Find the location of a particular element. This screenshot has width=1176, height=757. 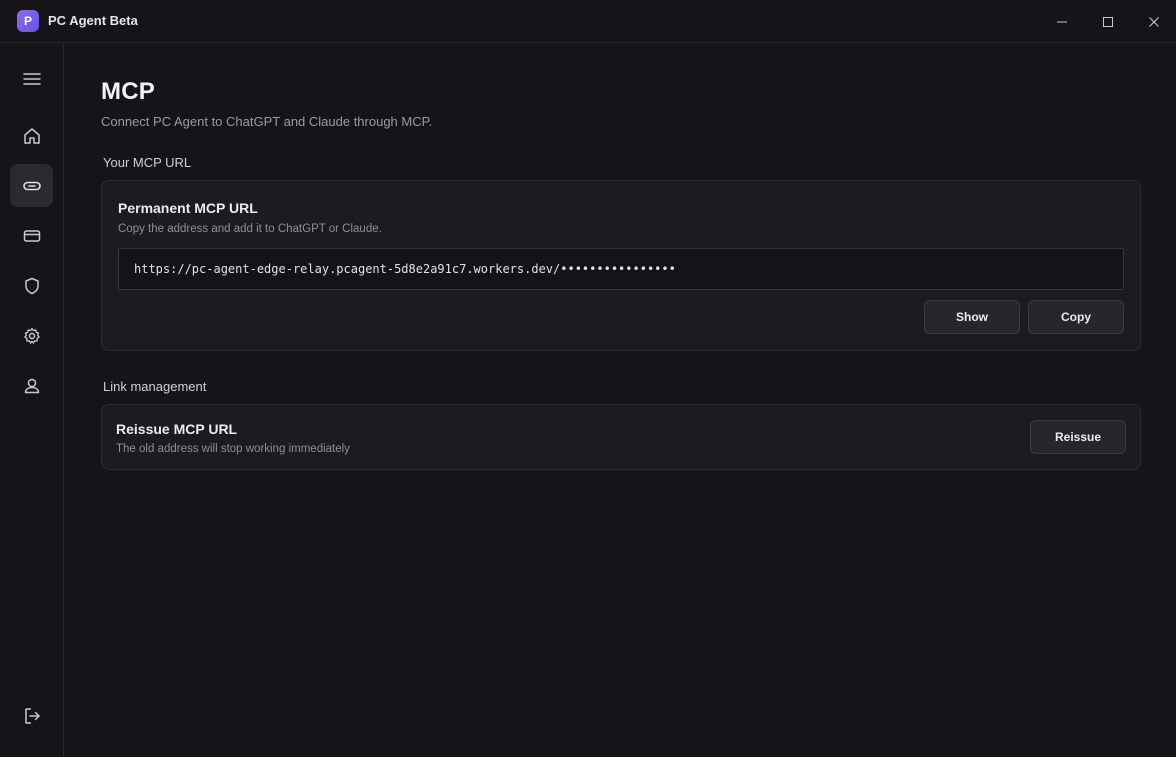

link-icon is located at coordinates (31, 185).